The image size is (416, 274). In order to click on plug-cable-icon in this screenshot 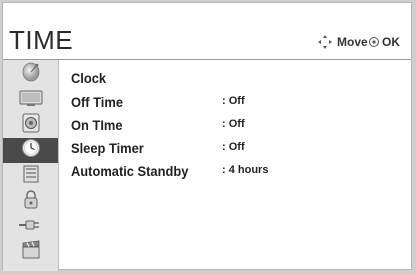, I will do `click(31, 227)`.